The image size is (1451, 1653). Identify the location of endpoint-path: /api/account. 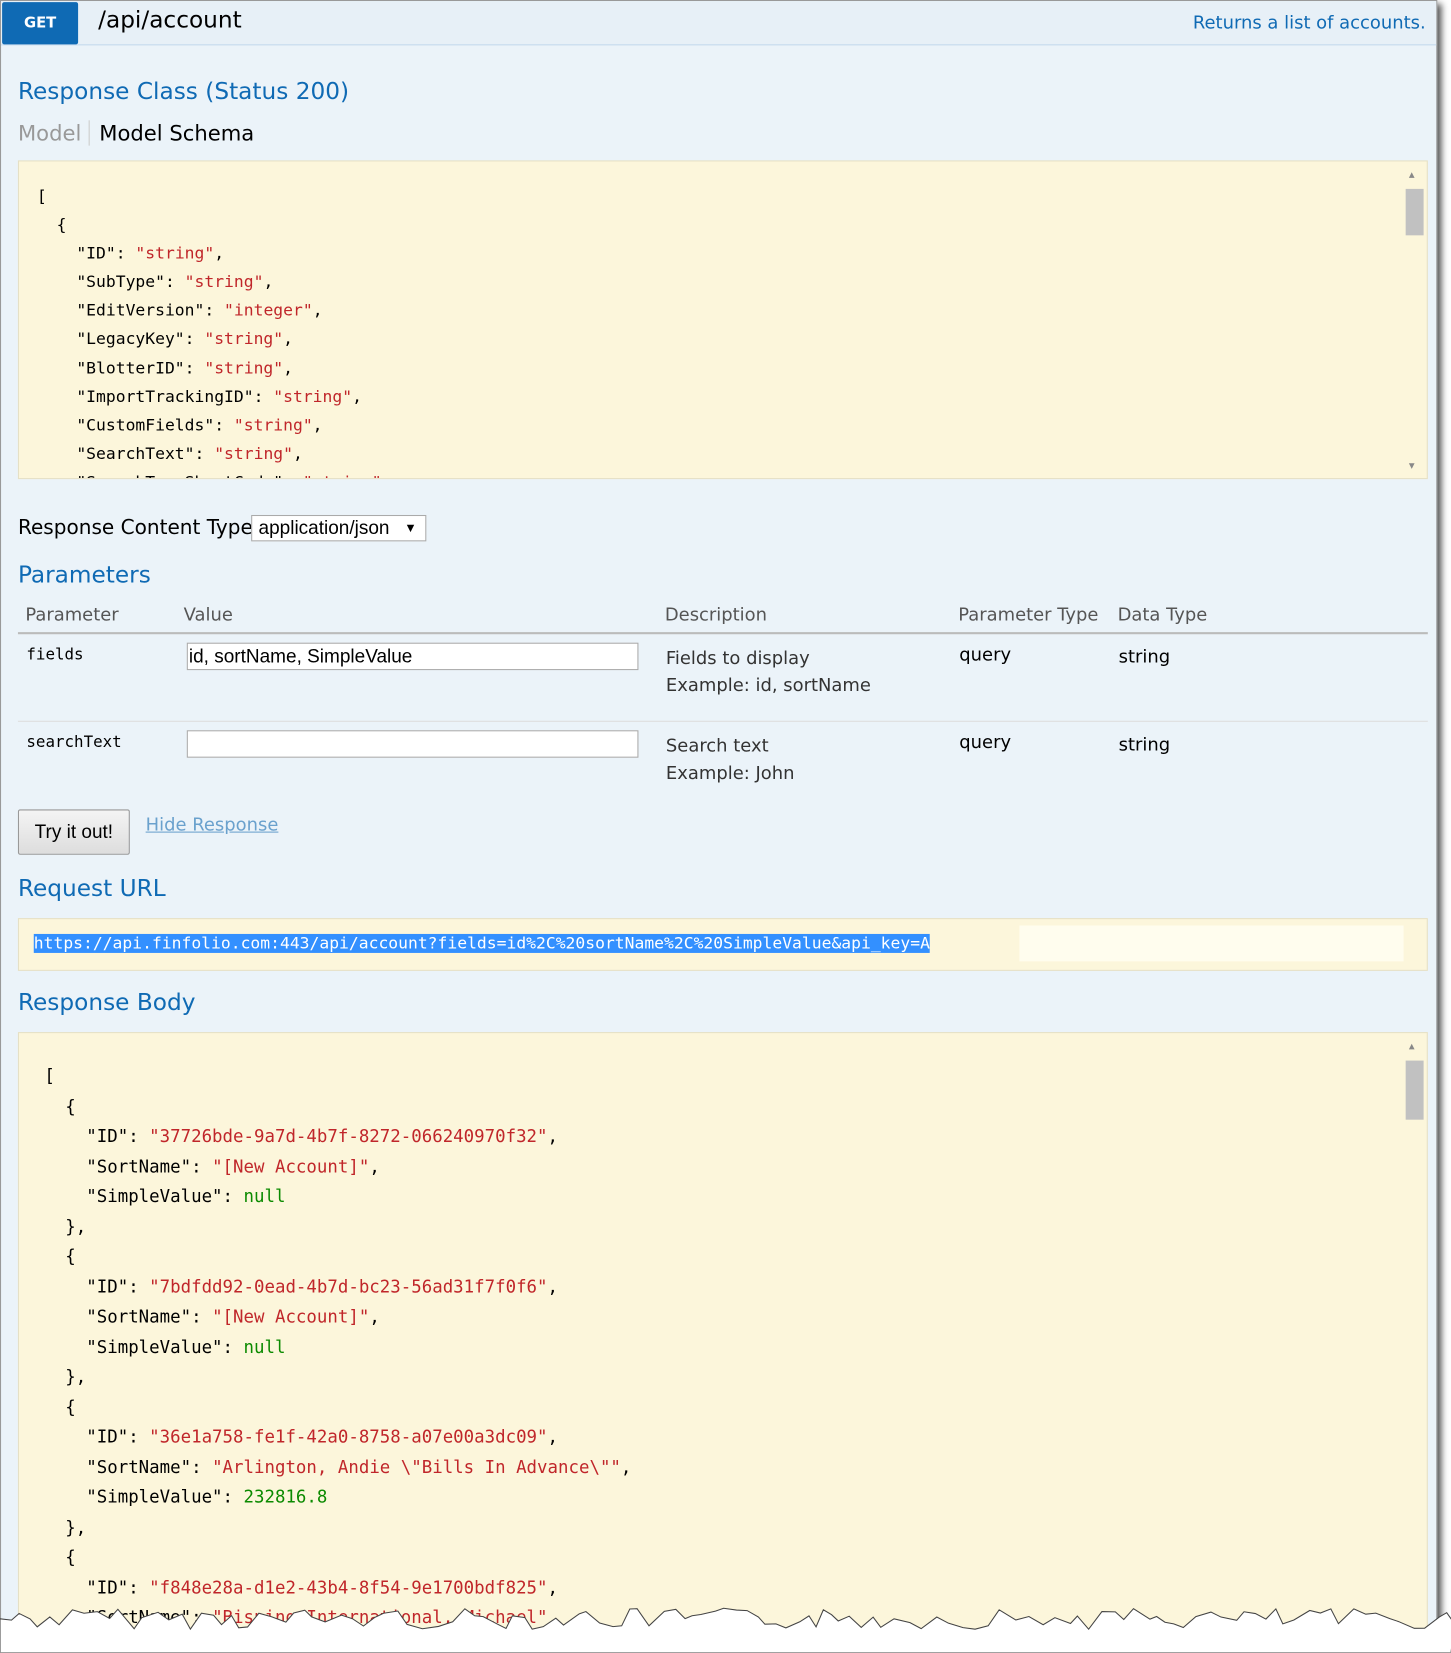
(170, 20).